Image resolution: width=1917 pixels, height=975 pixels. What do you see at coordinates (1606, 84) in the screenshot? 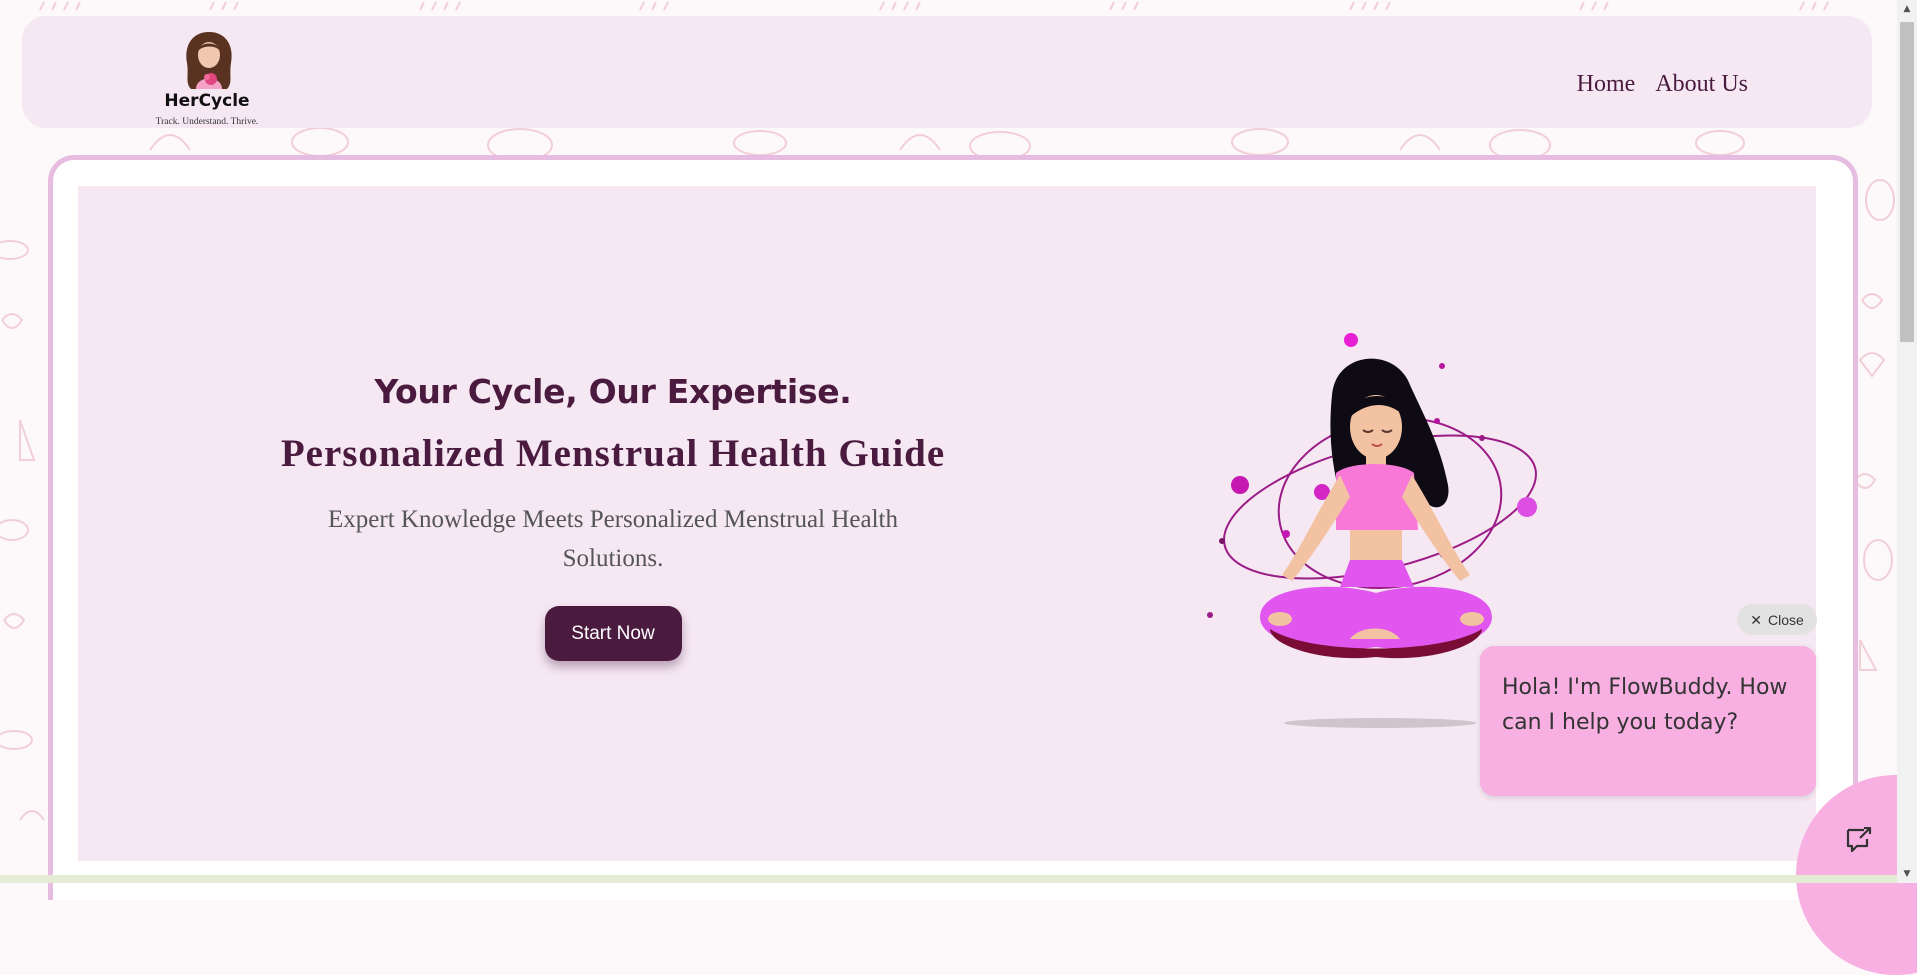
I see `nav-link-home: Home` at bounding box center [1606, 84].